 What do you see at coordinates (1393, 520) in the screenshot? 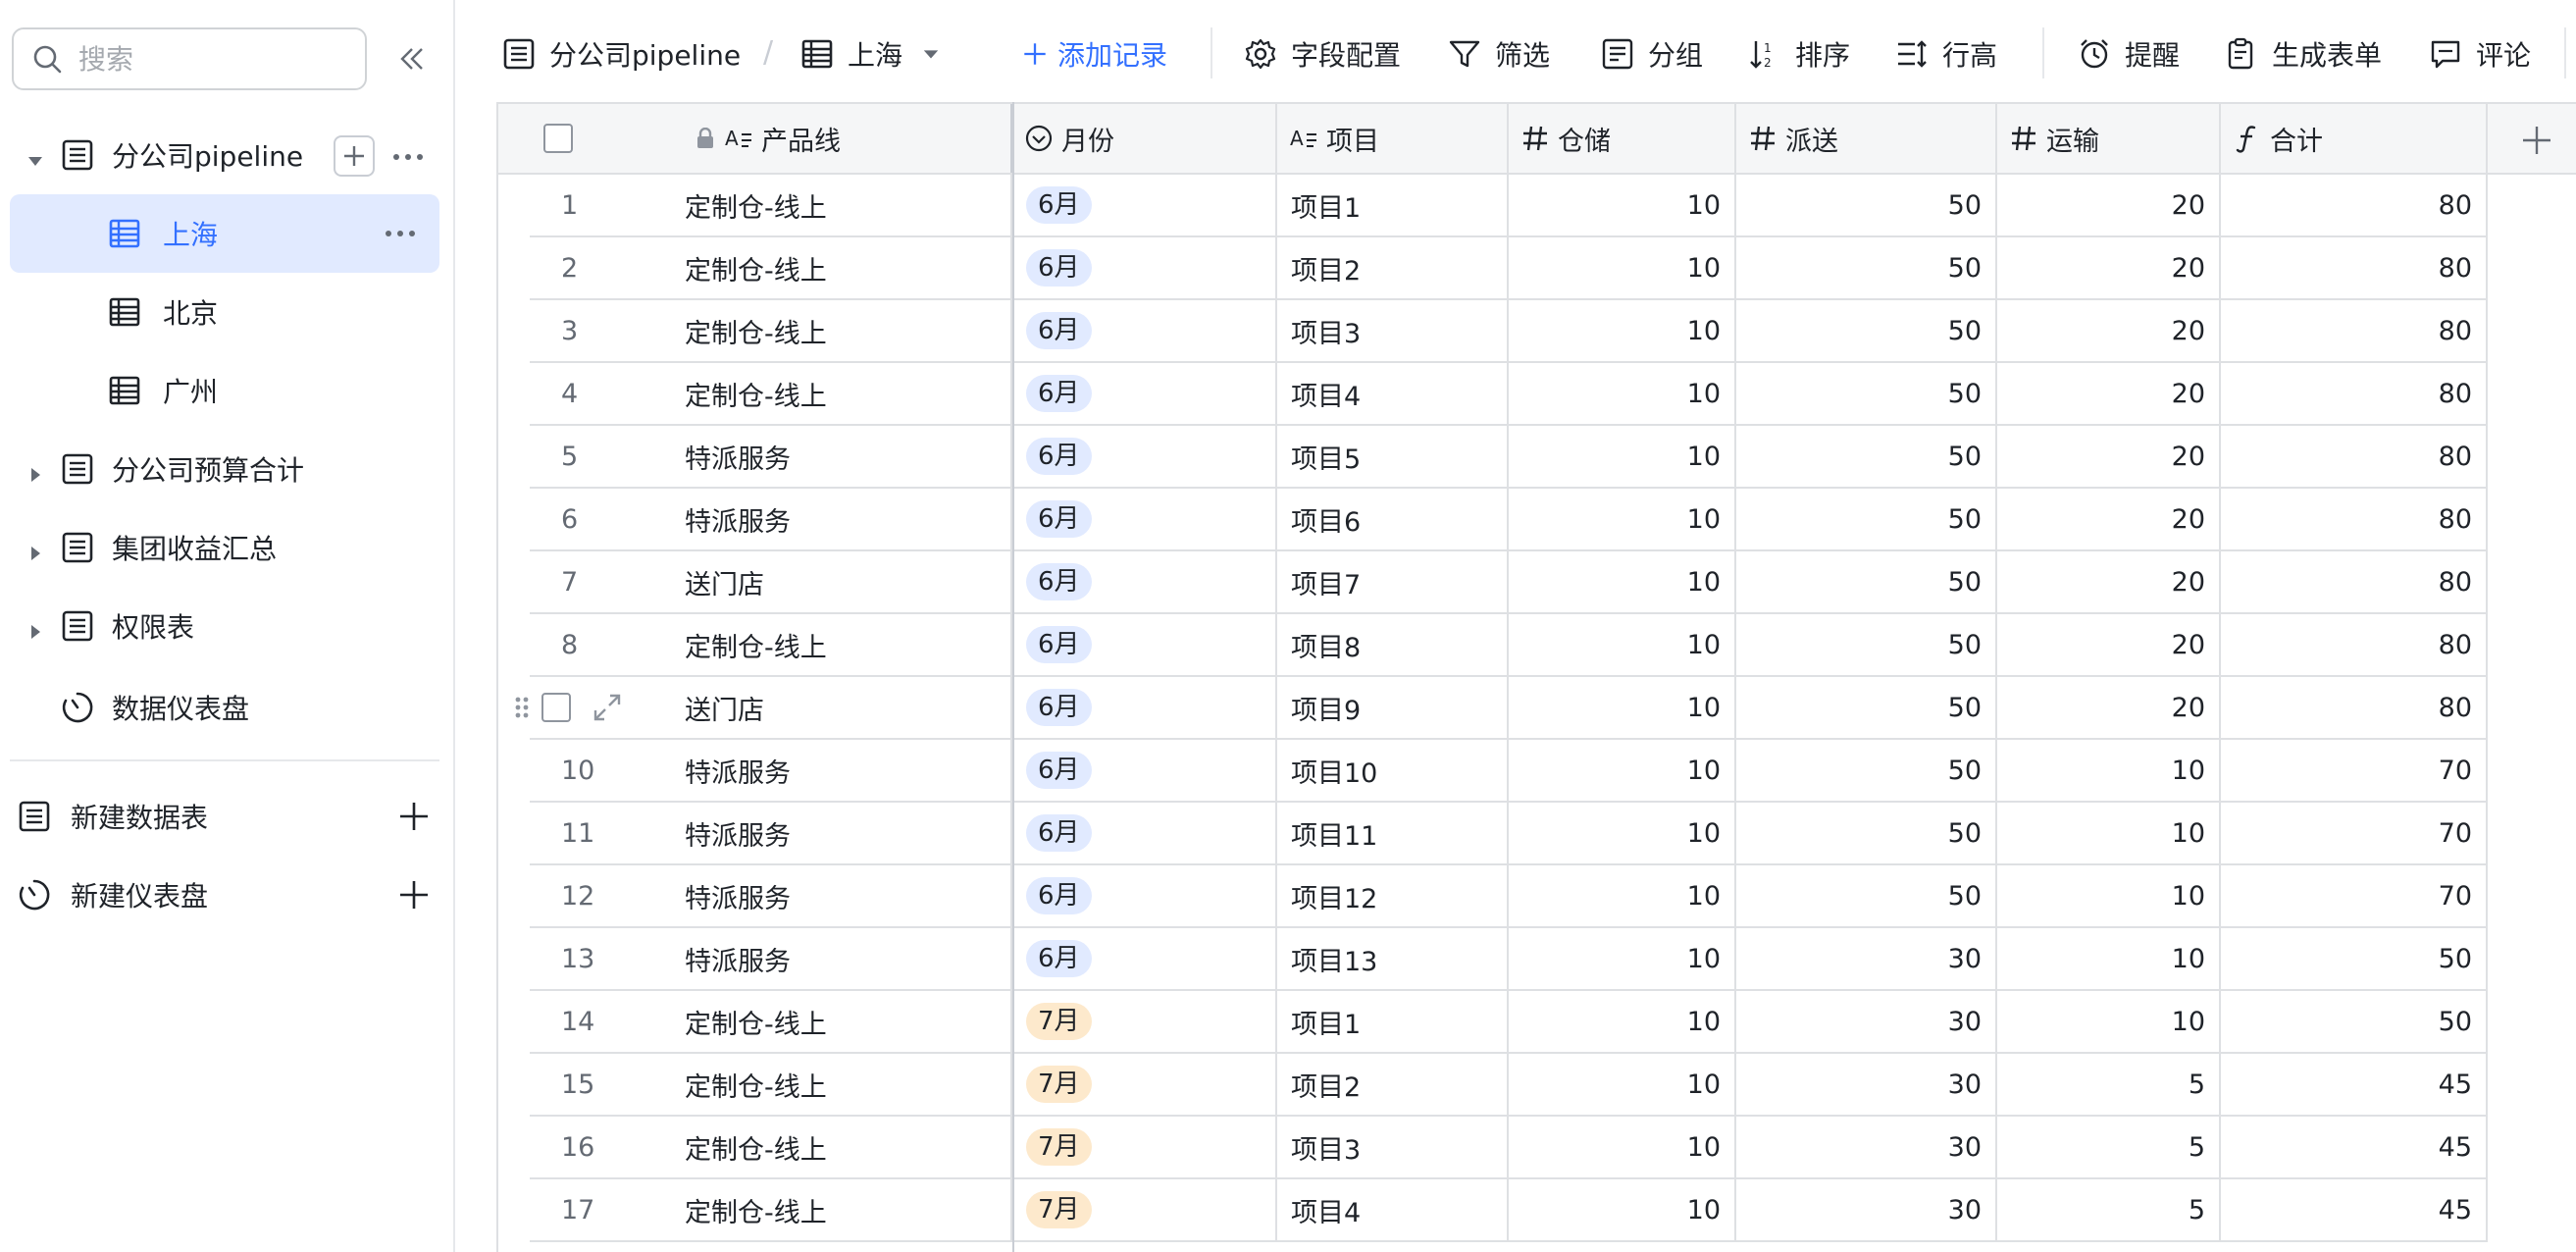
I see `cell-project: 项目6` at bounding box center [1393, 520].